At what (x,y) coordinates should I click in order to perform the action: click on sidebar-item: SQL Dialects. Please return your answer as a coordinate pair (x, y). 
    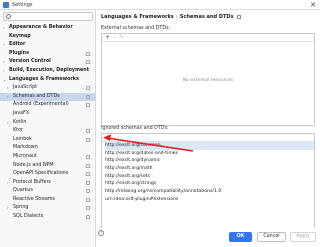
    Looking at the image, I should click on (48, 217).